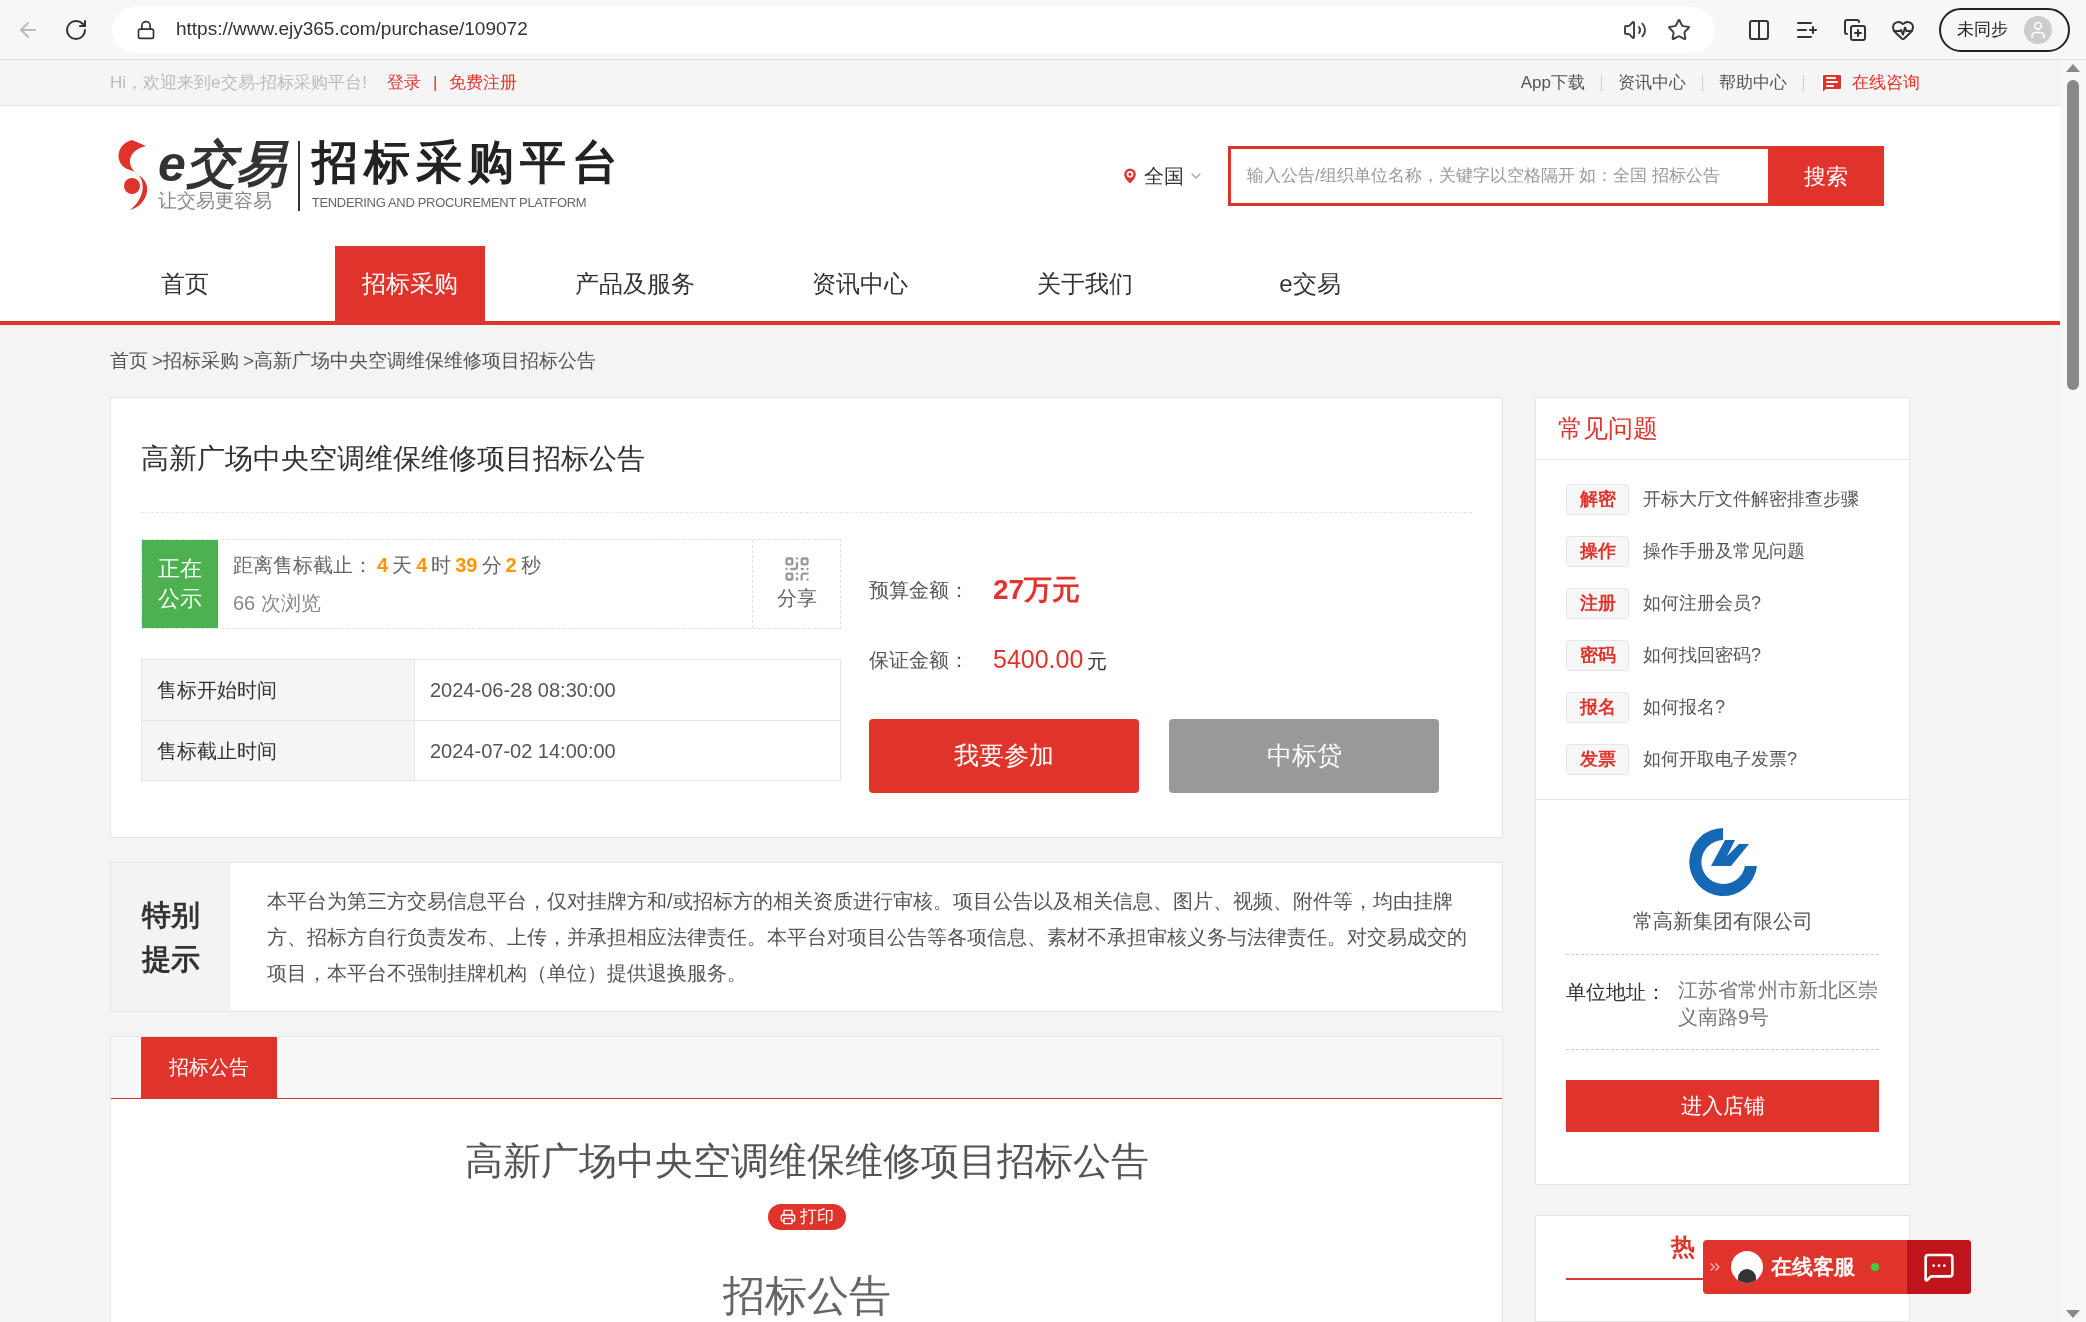 This screenshot has height=1322, width=2086. What do you see at coordinates (1498, 176) in the screenshot?
I see `search-field: 输入公告/组织单位名称，关键字以空格隔开 如：全国 招标公告` at bounding box center [1498, 176].